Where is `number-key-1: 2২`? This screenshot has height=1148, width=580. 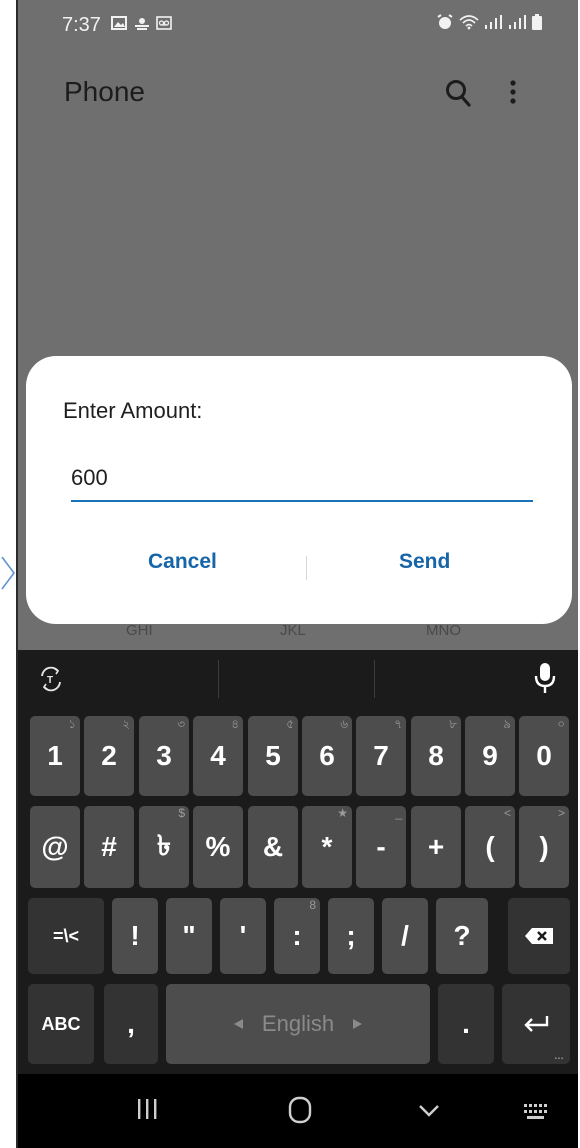
number-key-1: 2২ is located at coordinates (109, 756).